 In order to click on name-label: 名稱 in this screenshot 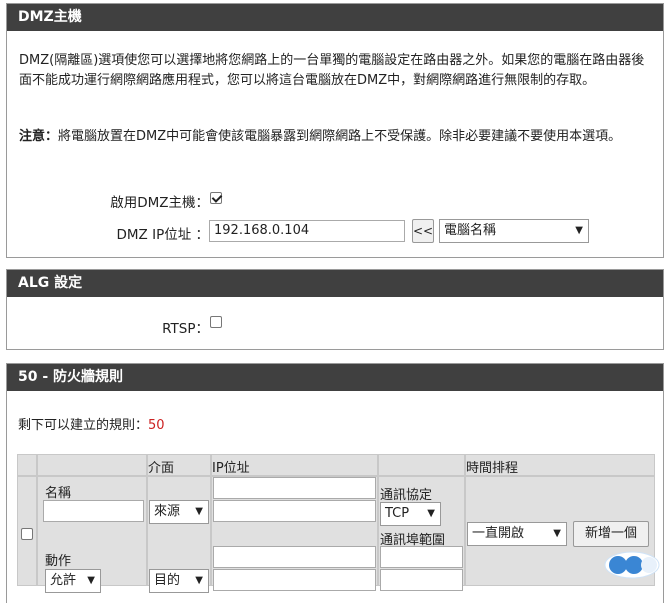, I will do `click(58, 493)`.